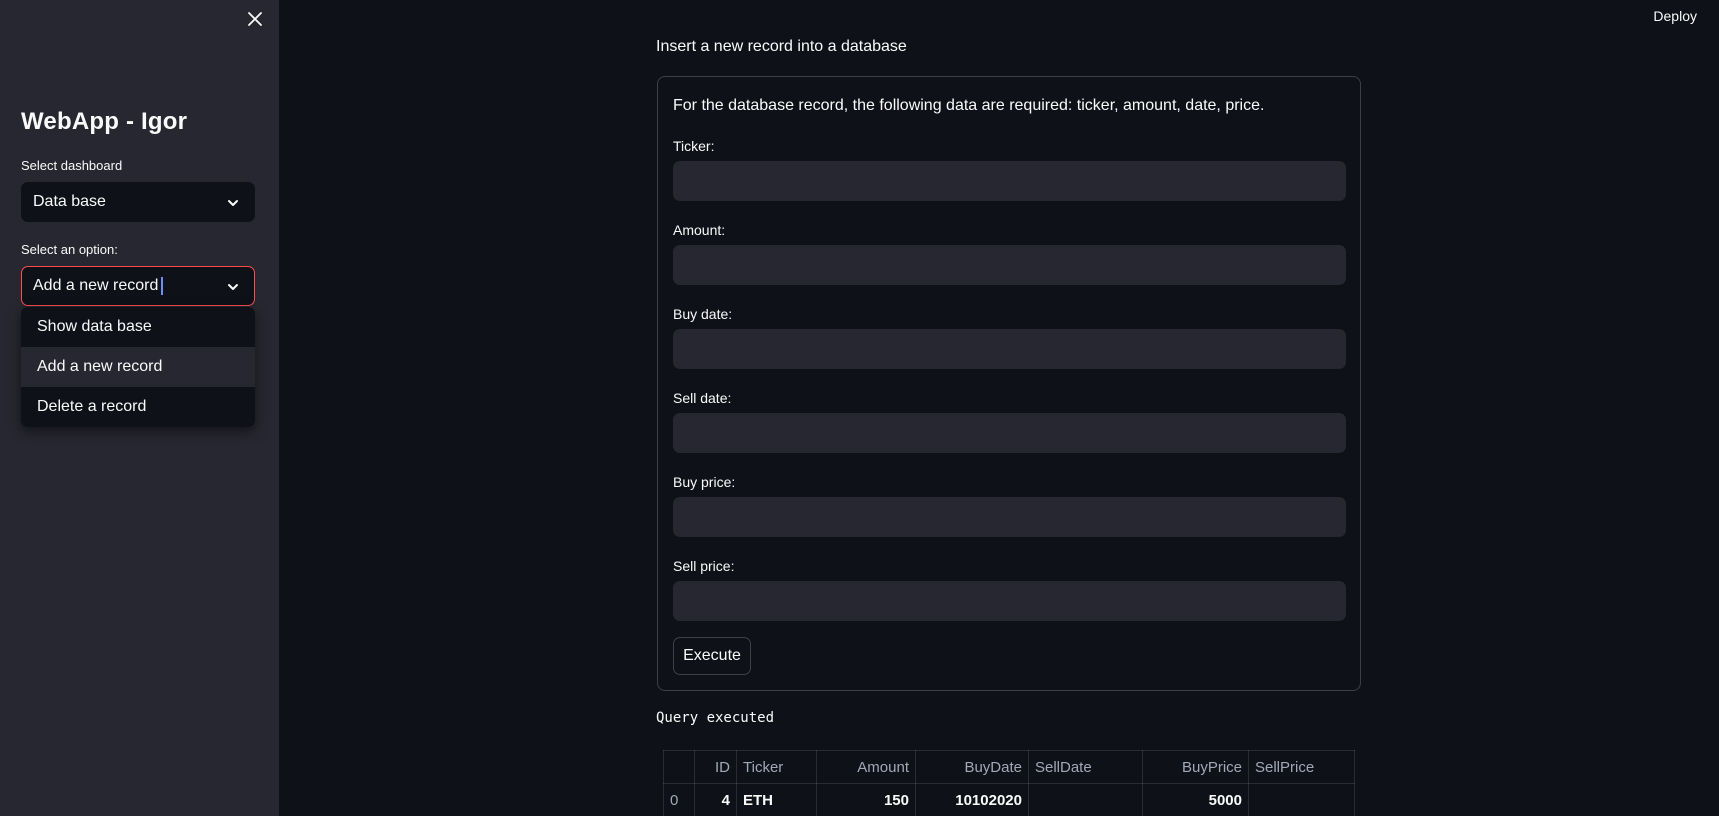 This screenshot has height=816, width=1719. I want to click on query-status-message: Query executed, so click(715, 718).